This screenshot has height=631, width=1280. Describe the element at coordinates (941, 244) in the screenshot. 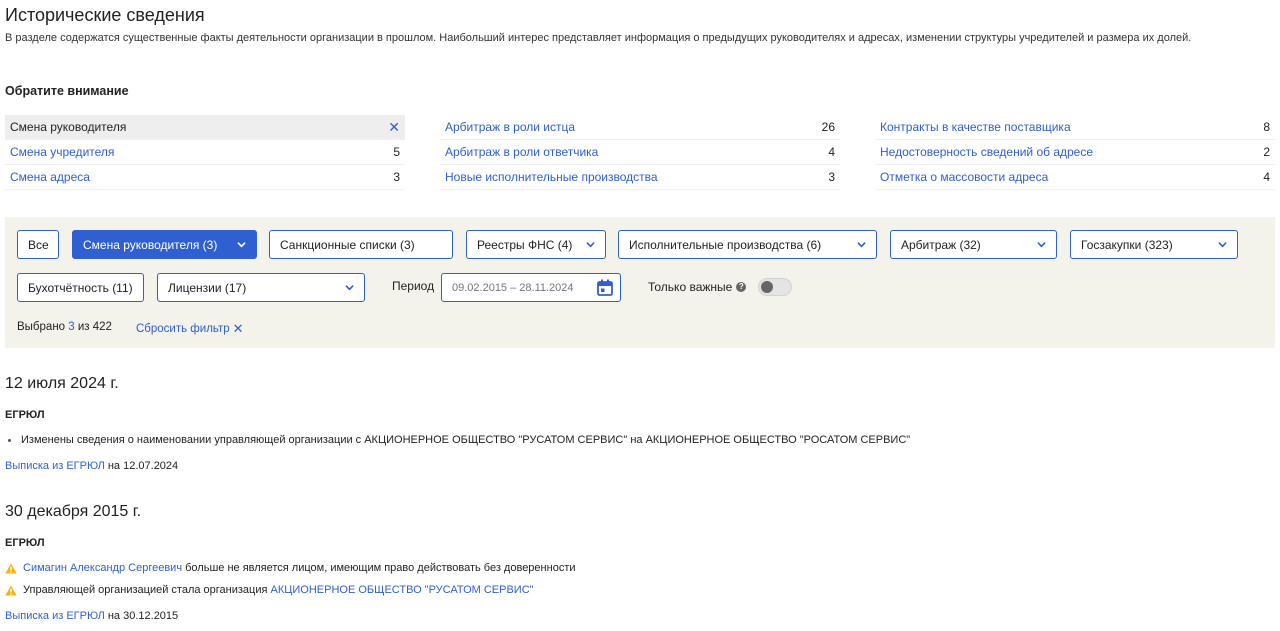

I see `chip-label: Арбитраж (32)` at that location.